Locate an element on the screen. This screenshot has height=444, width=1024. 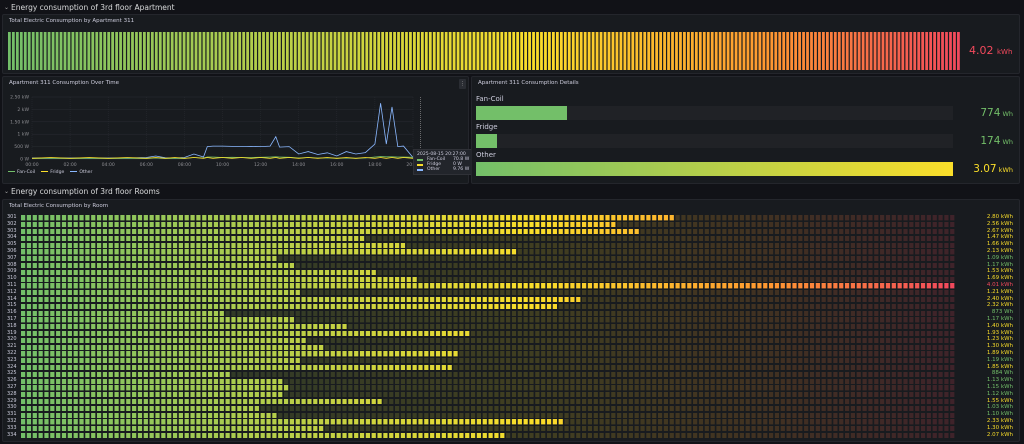
legend-item: Fan-Coil is located at coordinates (21, 172).